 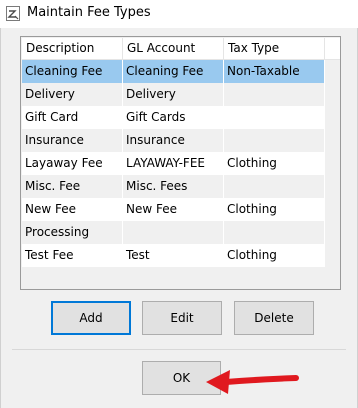 I want to click on cell-description: Insurance, so click(x=72, y=140).